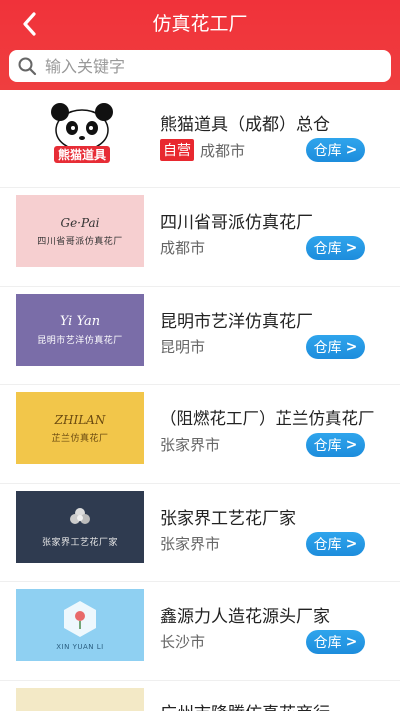 This screenshot has height=711, width=400. I want to click on list-item: ZHILAN 芷兰仿真花厂 （阻燃花工厂）芷兰仿真花厂 张家界市 仓库 >, so click(200, 434).